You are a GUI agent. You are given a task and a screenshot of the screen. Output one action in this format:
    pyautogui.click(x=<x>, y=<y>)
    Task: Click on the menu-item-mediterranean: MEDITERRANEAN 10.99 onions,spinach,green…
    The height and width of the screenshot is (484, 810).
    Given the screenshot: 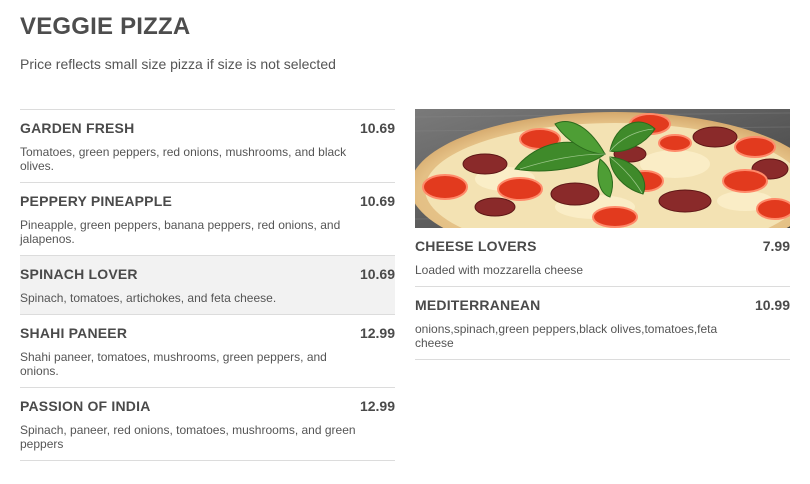 What is the action you would take?
    pyautogui.click(x=602, y=323)
    